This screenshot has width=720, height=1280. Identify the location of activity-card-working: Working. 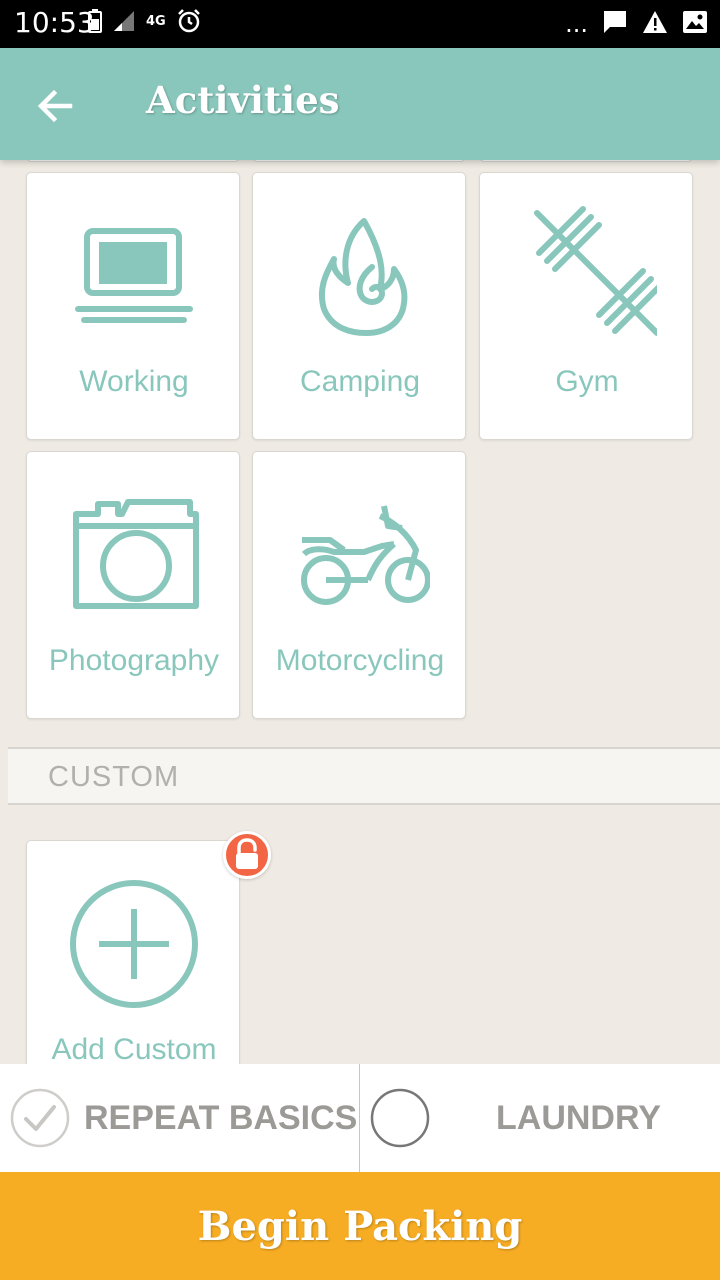
(133, 306).